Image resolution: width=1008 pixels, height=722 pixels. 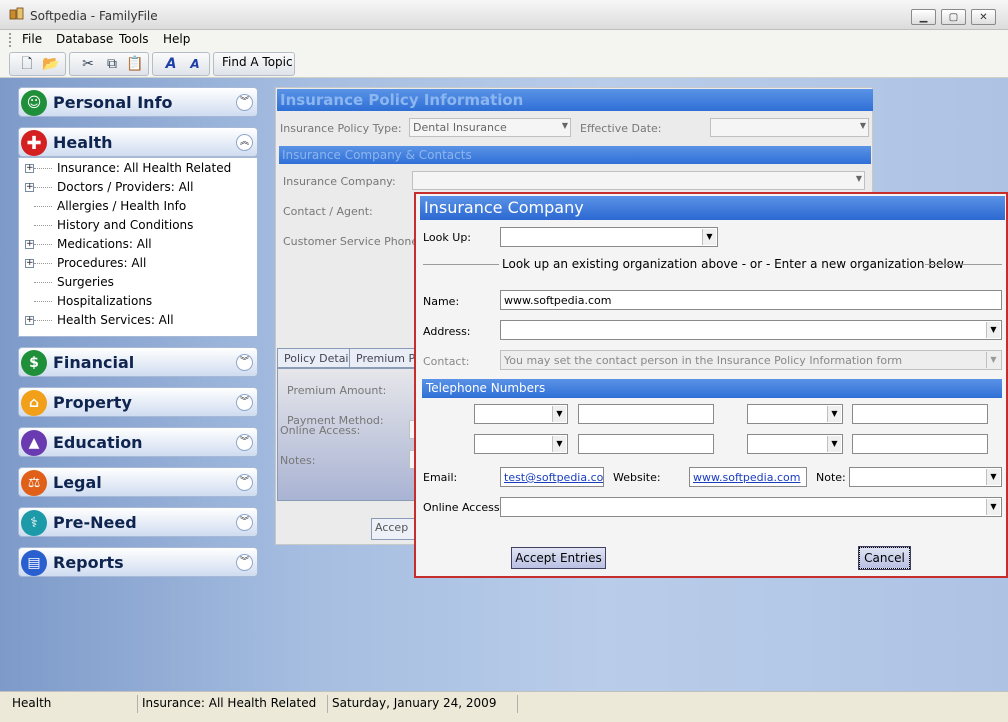 I want to click on health-item-medications: Medications: All, so click(x=104, y=244).